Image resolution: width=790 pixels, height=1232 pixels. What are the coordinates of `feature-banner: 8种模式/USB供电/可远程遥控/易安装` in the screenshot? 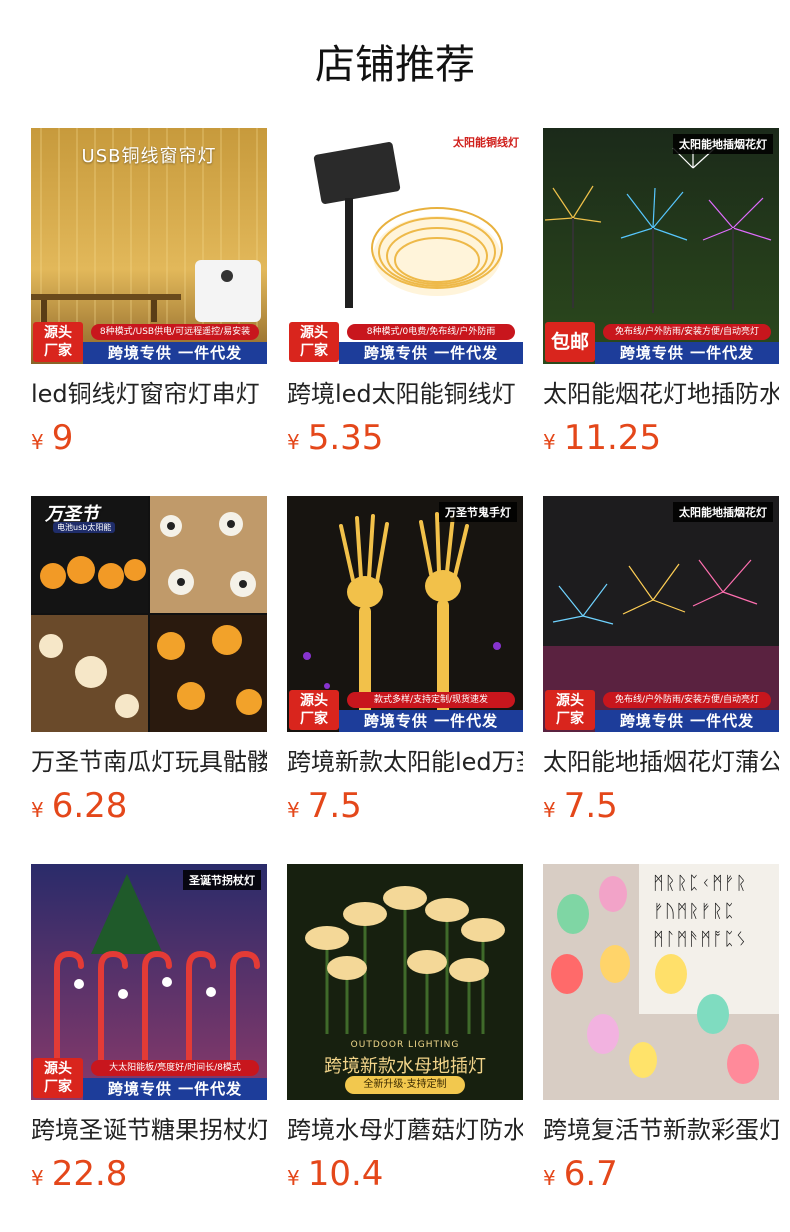 It's located at (175, 332).